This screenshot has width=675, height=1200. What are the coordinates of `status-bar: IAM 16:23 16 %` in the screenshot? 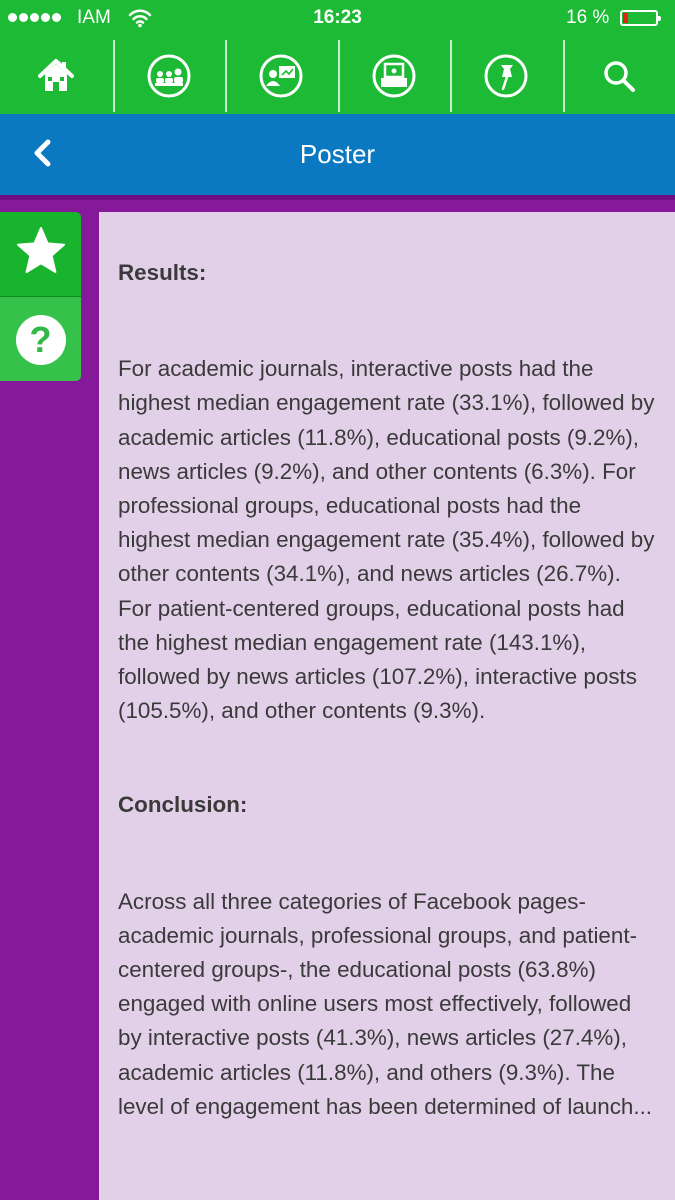 It's located at (337, 19).